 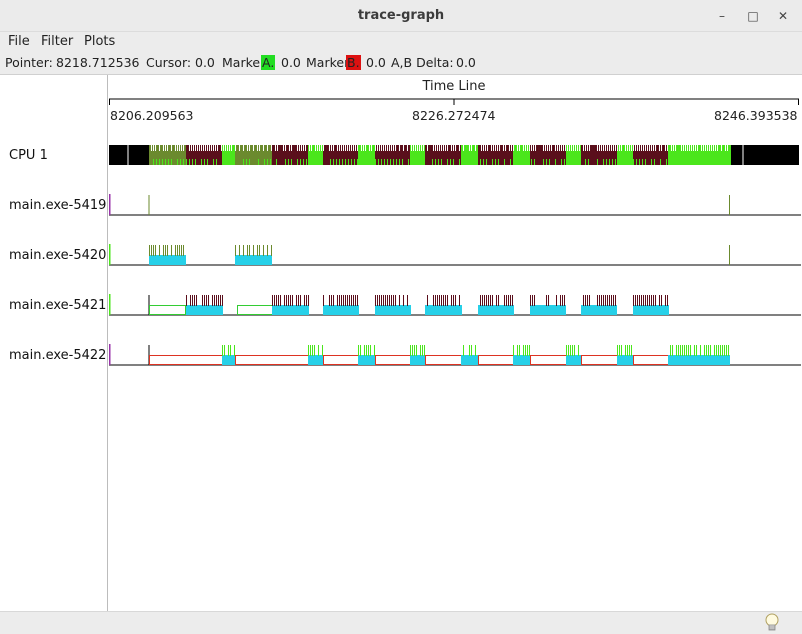 I want to click on maximize-icon: □, so click(x=753, y=16).